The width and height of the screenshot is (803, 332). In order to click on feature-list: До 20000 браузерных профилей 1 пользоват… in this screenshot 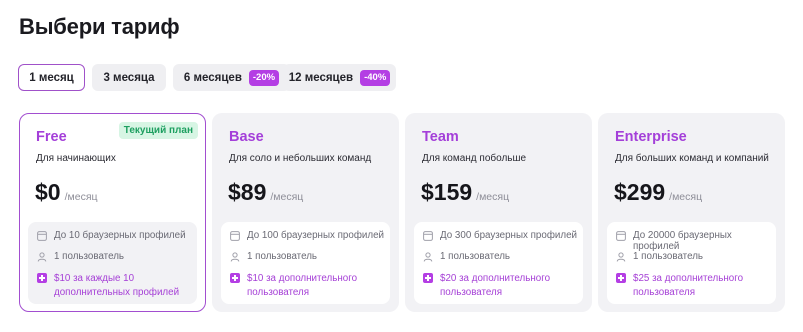, I will do `click(691, 263)`.